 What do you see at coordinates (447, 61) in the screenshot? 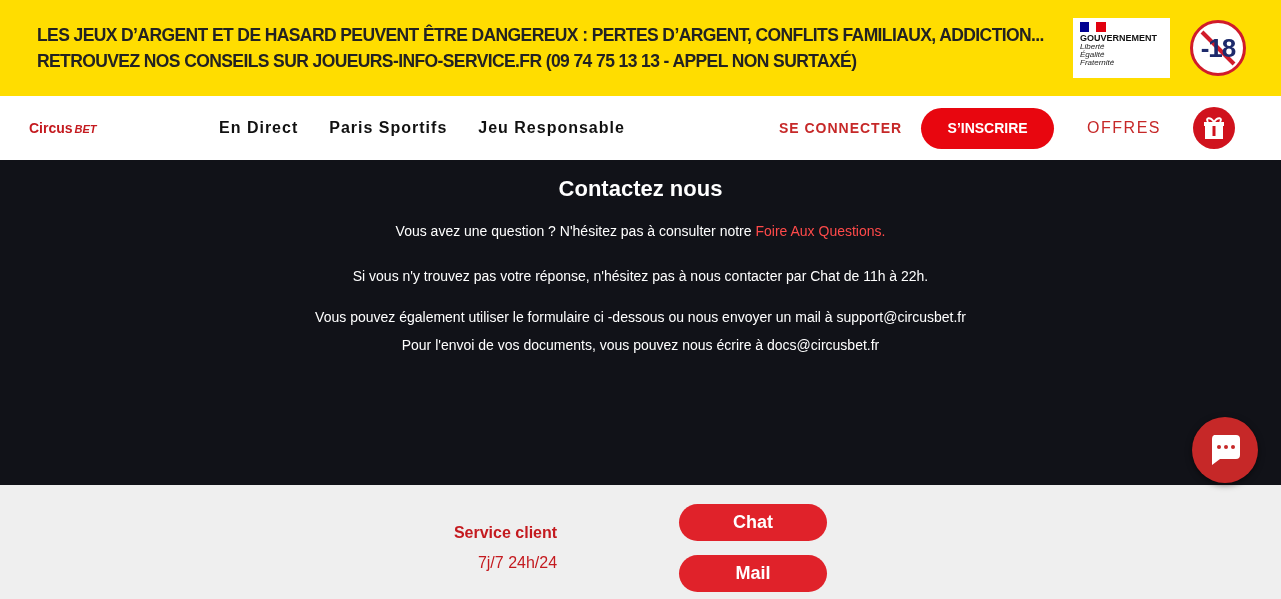
I see `warning-text: RETROUVEZ NOS CONSEILS SUR JOUEURS-INFO-SERVICE.FR (09 74 75 13 13 - APPEL NON SURTAXÉ)` at bounding box center [447, 61].